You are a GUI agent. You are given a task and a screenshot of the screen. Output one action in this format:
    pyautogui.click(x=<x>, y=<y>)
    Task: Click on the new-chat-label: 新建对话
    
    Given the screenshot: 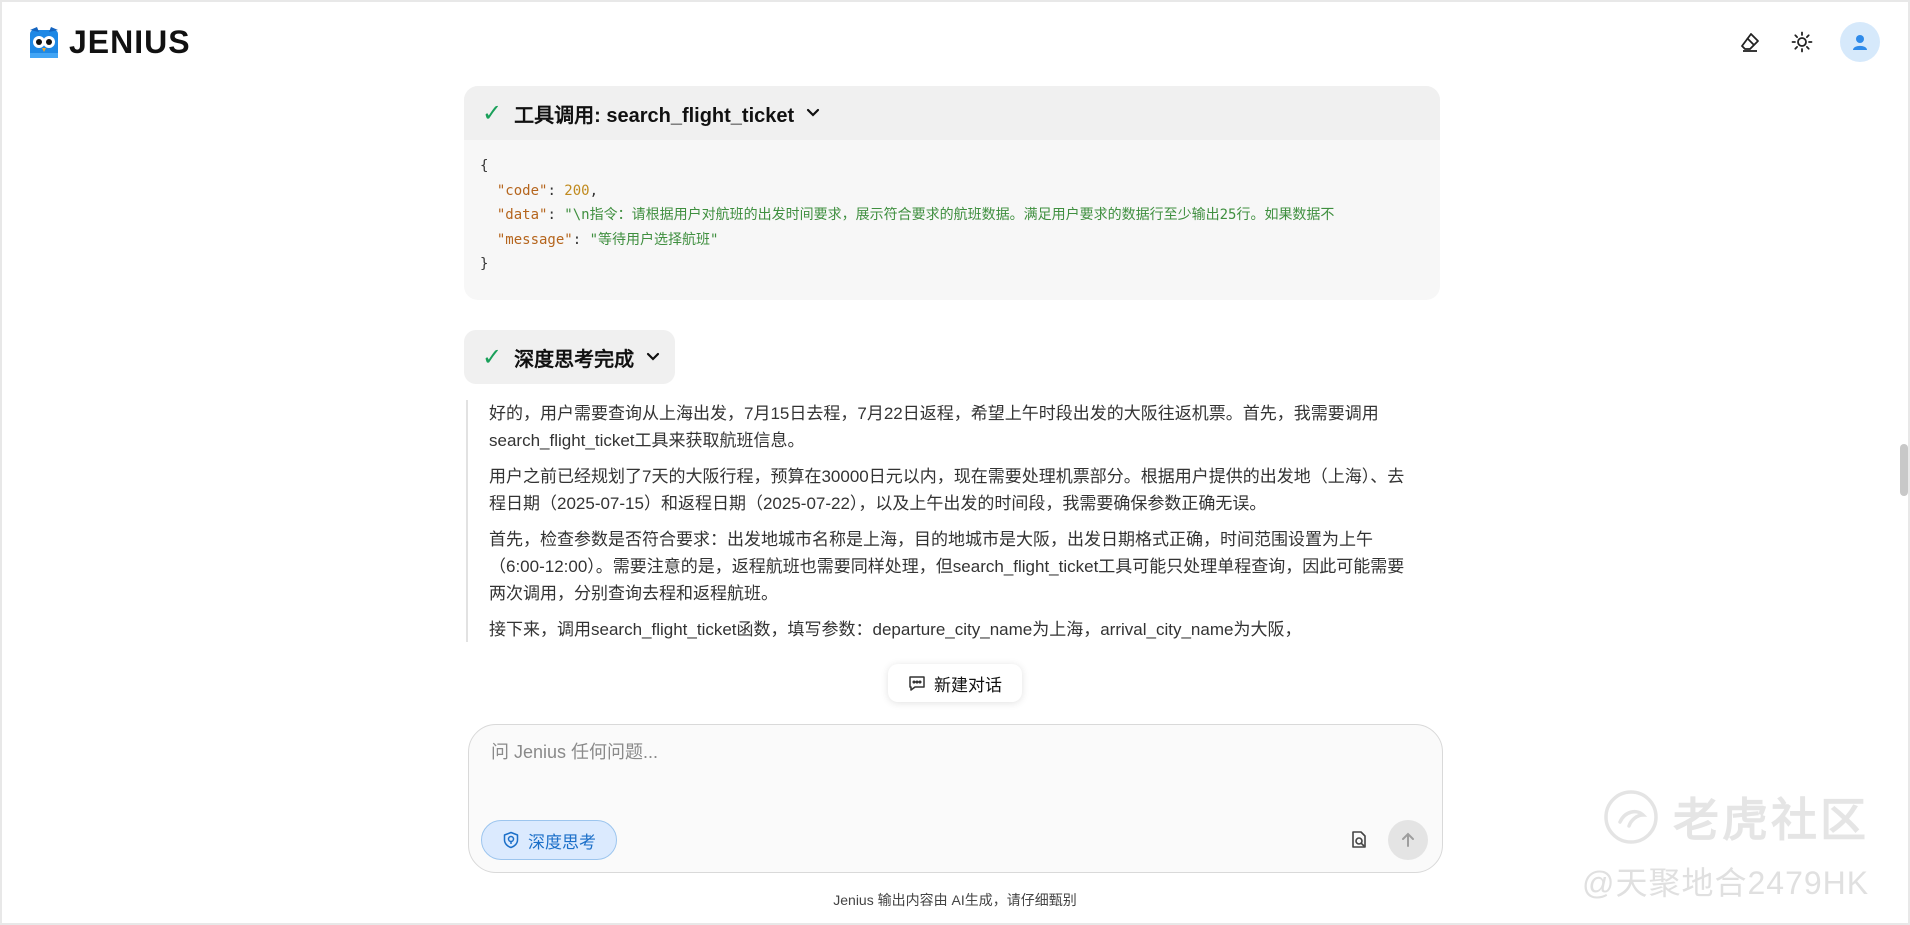 What is the action you would take?
    pyautogui.click(x=968, y=685)
    